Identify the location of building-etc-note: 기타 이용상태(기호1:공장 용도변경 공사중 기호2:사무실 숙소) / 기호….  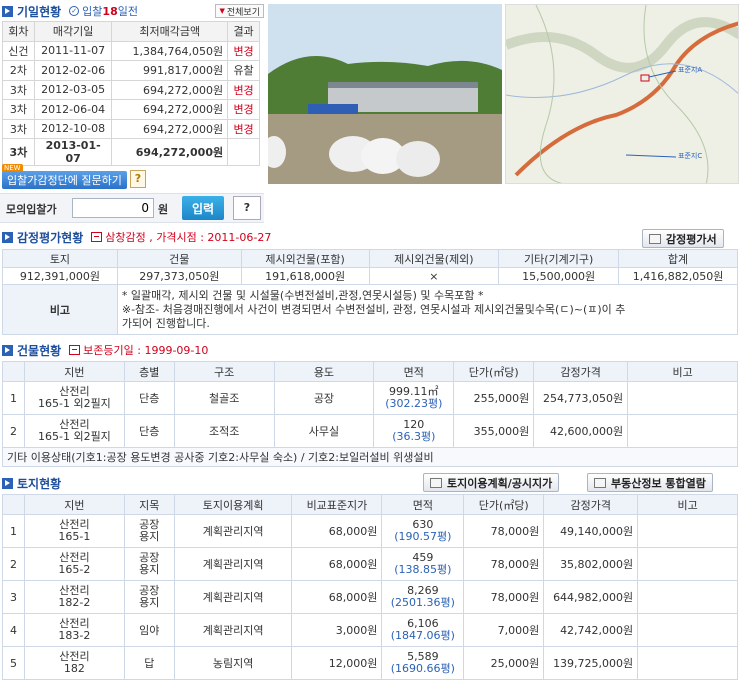
(370, 457).